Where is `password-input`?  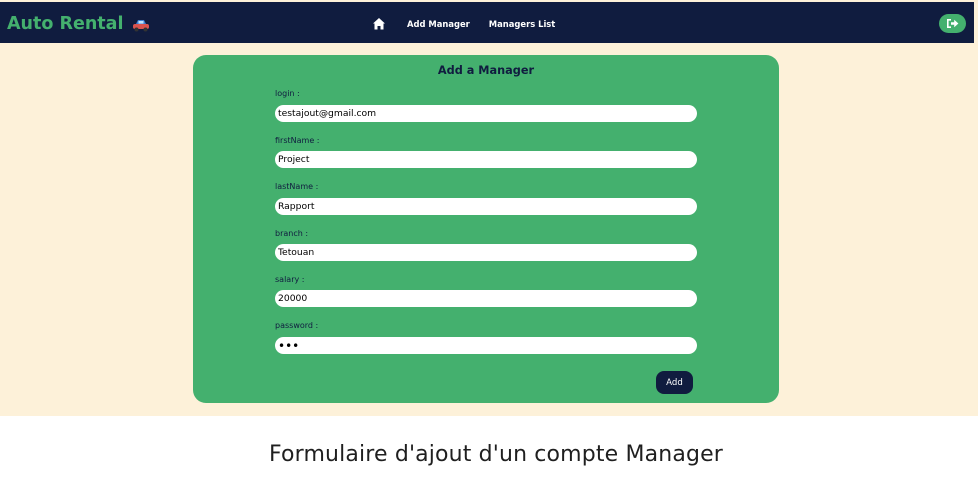
password-input is located at coordinates (486, 345).